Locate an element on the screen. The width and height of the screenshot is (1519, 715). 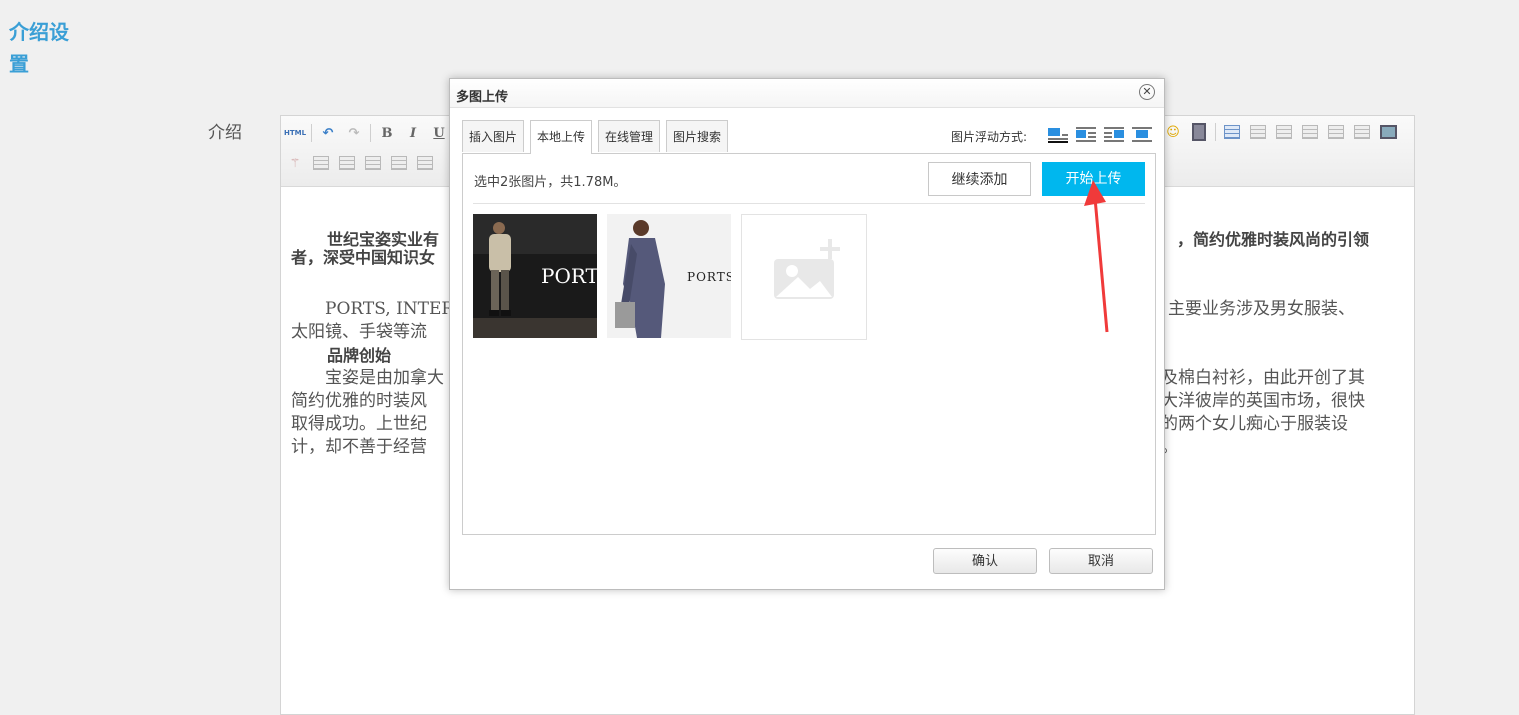
video-button is located at coordinates (1199, 132).